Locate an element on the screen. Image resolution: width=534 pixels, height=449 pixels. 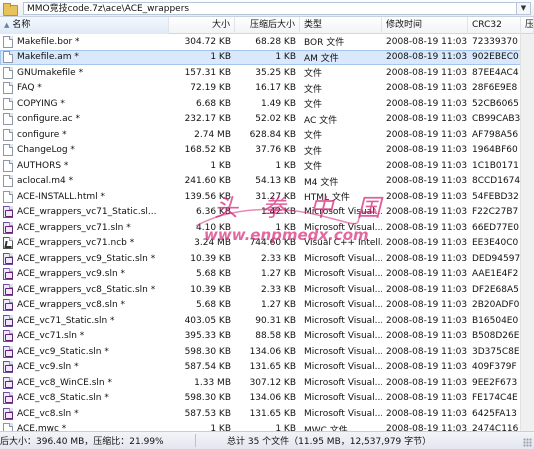
file-name-cell: ACE_vc71_Static.sln * is located at coordinates (84, 320).